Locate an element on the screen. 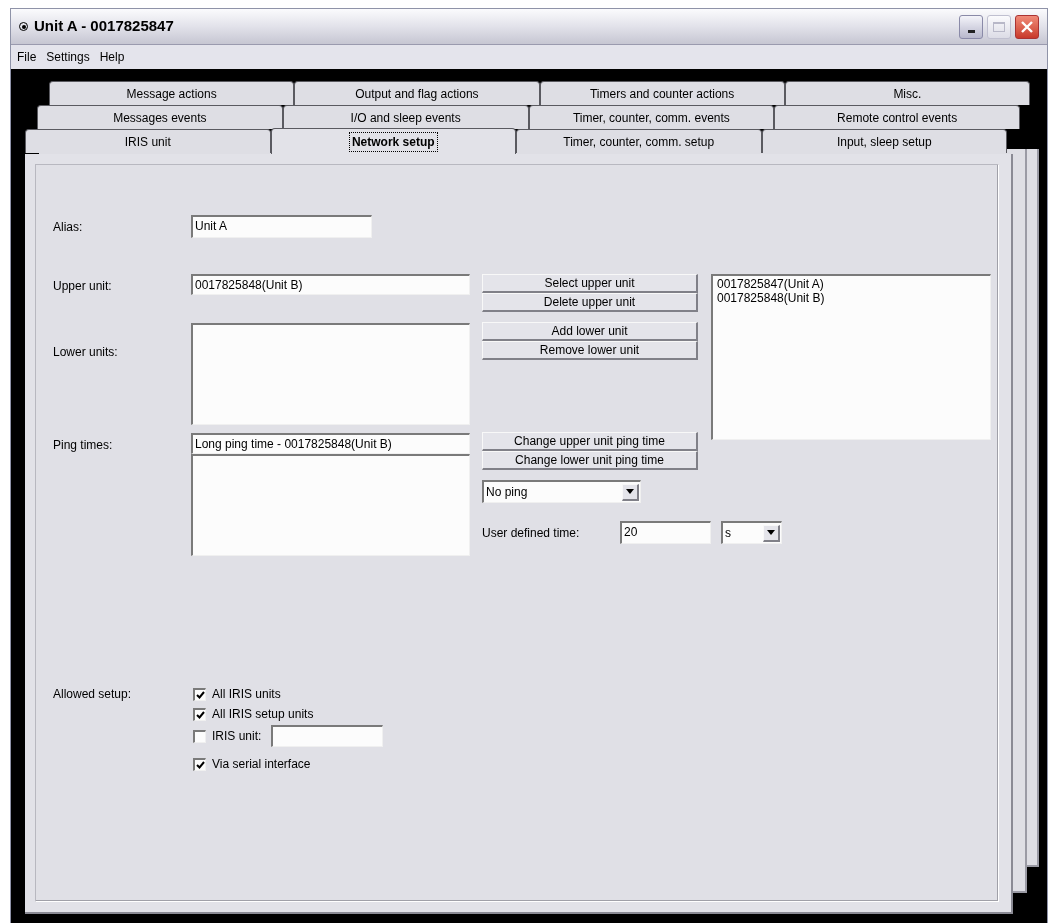 This screenshot has width=1060, height=923. dropdown: s is located at coordinates (751, 532).